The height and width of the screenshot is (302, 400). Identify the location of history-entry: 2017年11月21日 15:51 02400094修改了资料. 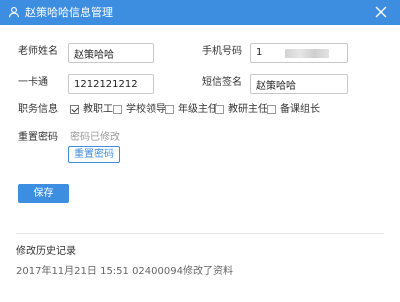
(124, 271).